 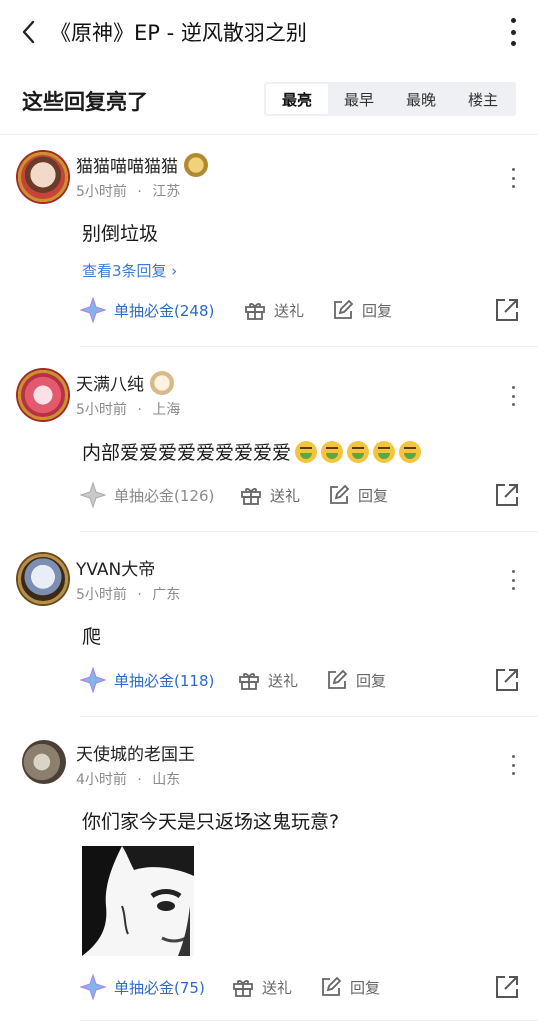 I want to click on back-button, so click(x=28, y=32).